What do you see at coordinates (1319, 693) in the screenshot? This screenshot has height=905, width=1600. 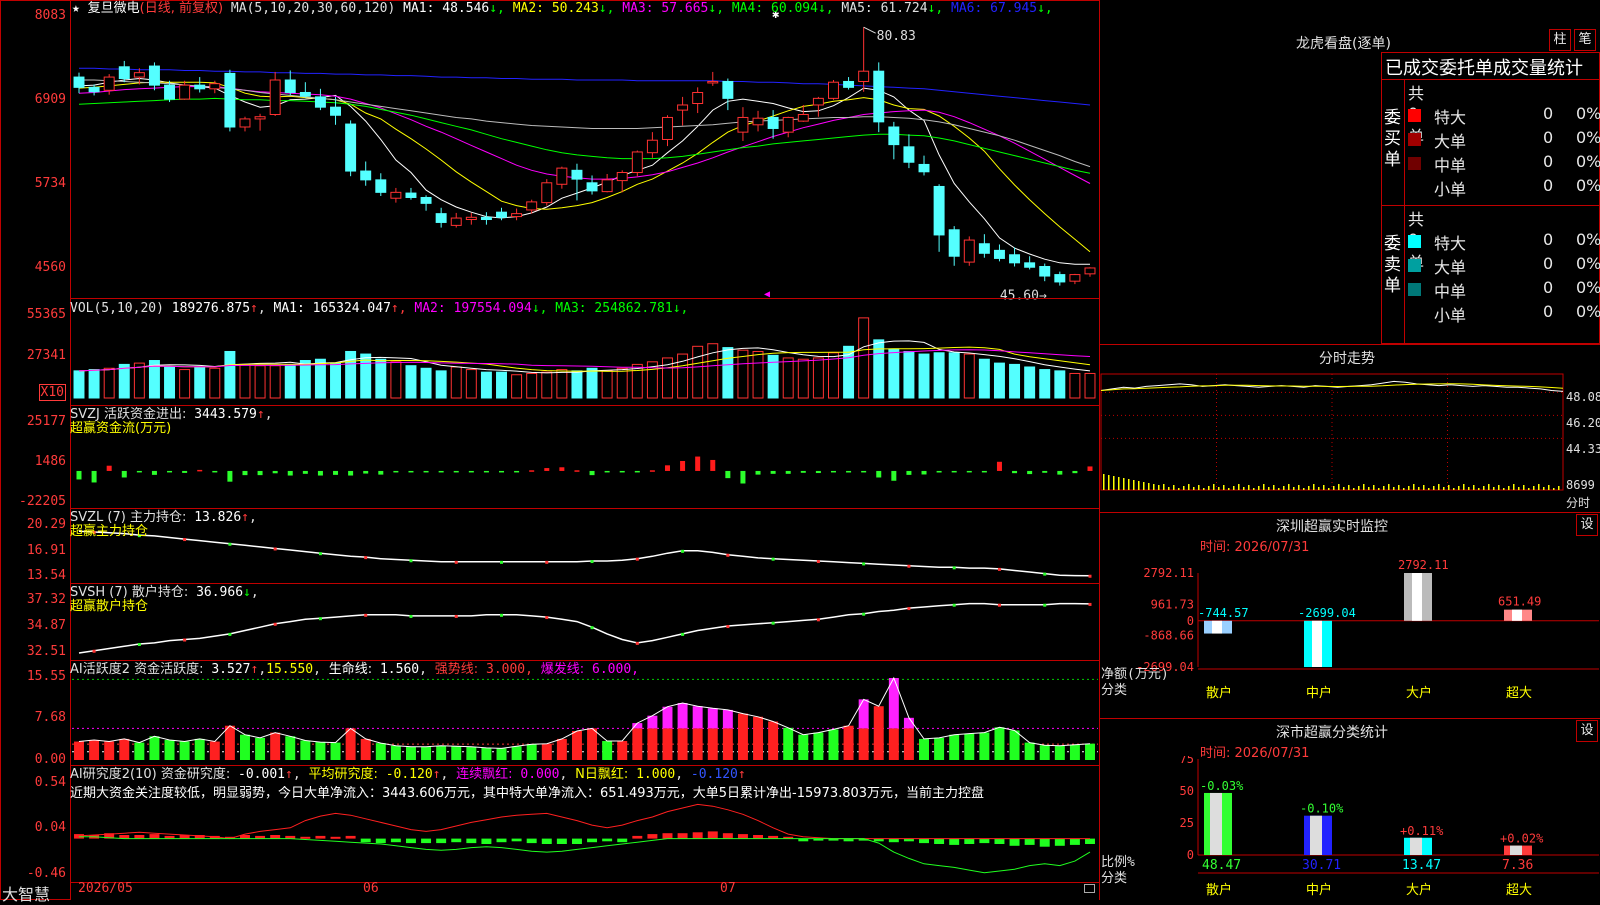 I see `sz-category: 中户` at bounding box center [1319, 693].